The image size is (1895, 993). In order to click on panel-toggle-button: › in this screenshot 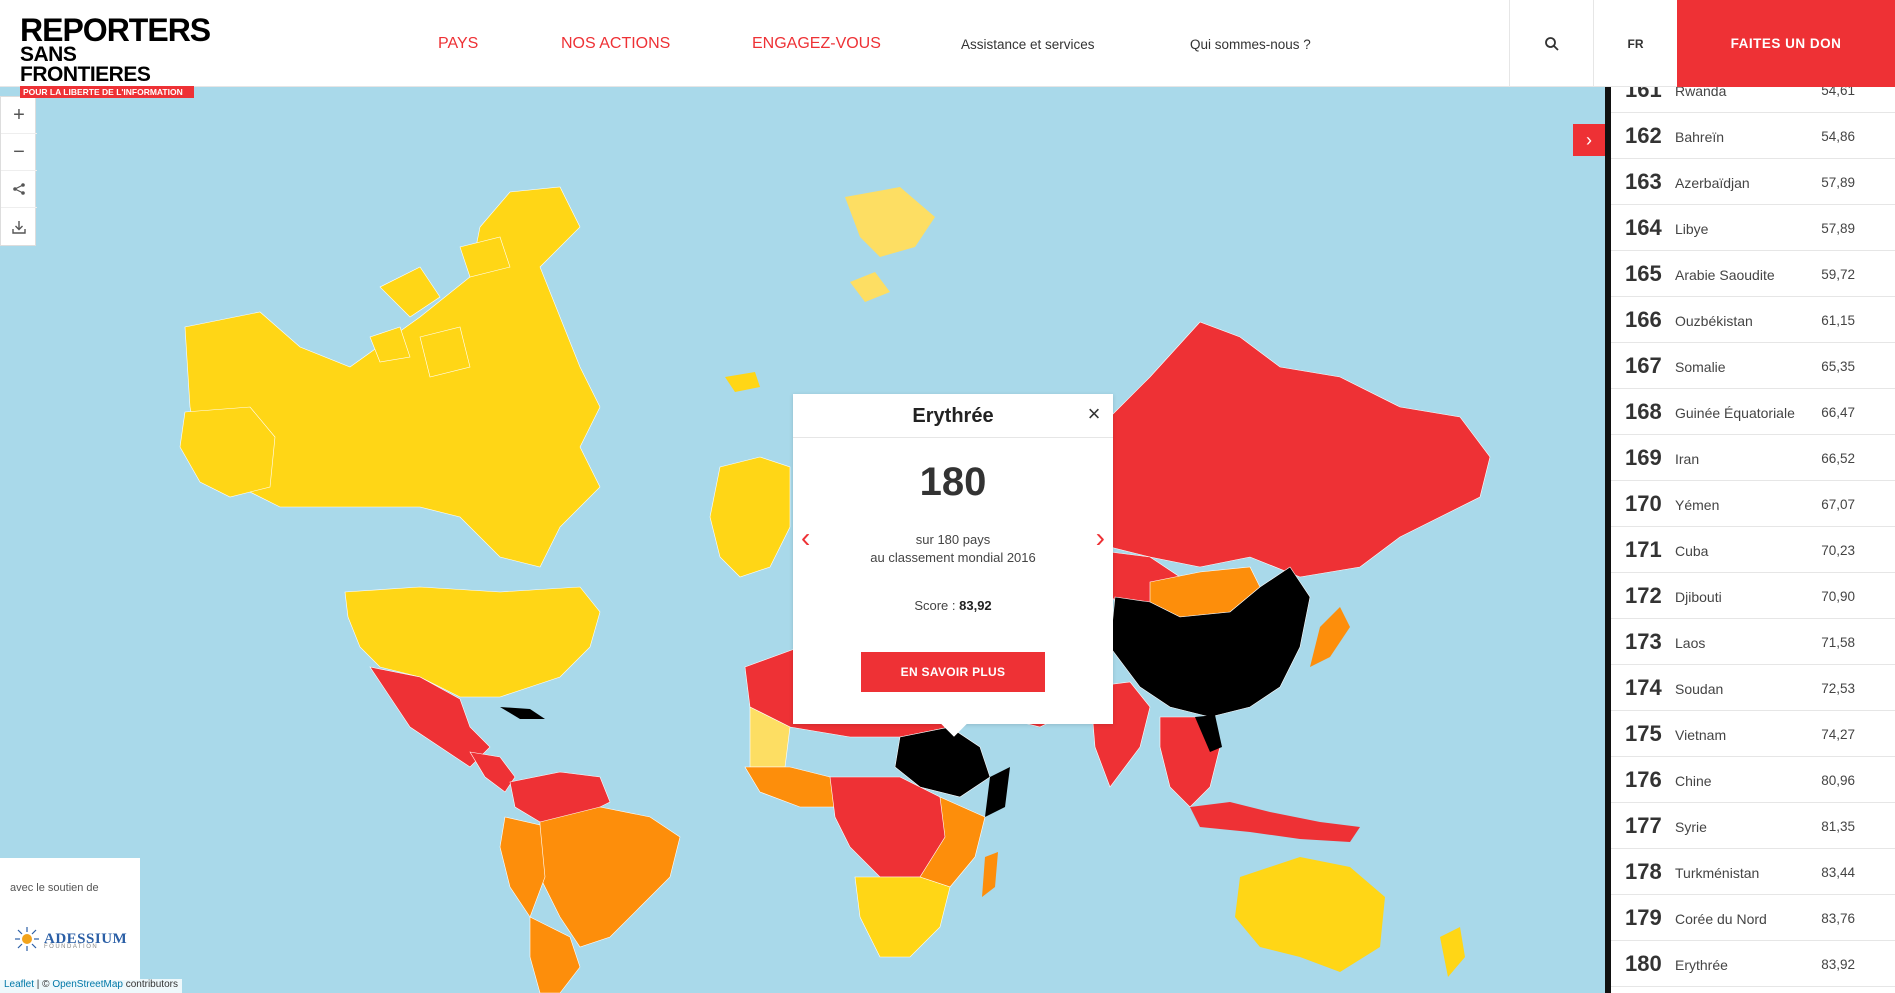, I will do `click(1589, 140)`.